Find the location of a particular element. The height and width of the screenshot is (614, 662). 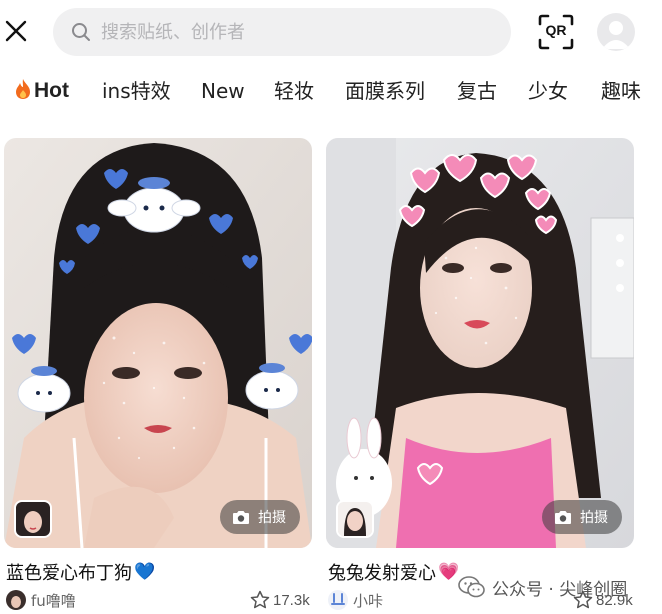

like-count: 82.9k is located at coordinates (603, 600).